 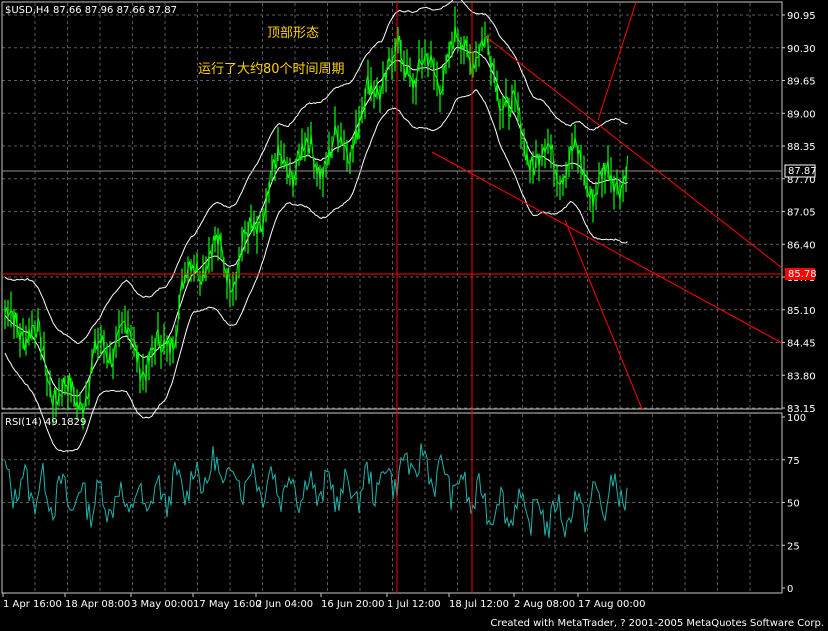 What do you see at coordinates (790, 589) in the screenshot?
I see `rsi-tick-label: 0` at bounding box center [790, 589].